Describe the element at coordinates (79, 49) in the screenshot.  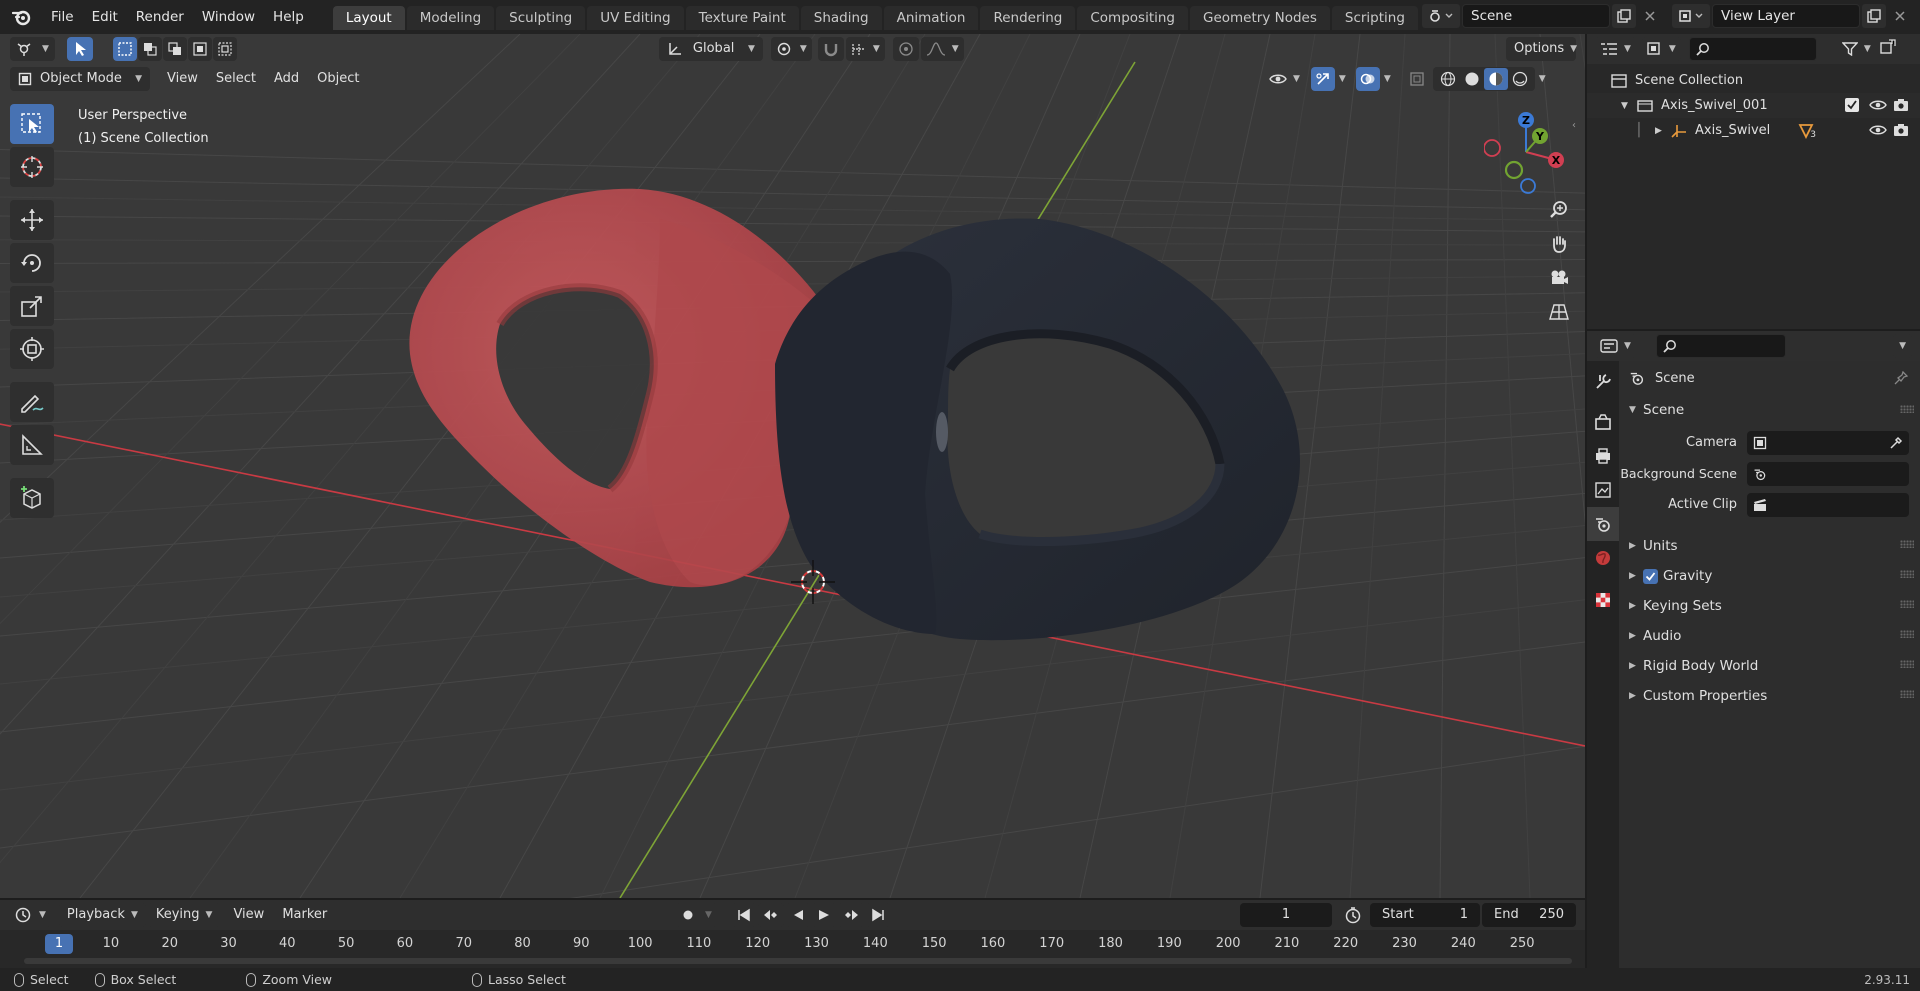
I see `select-tool-mode-button` at that location.